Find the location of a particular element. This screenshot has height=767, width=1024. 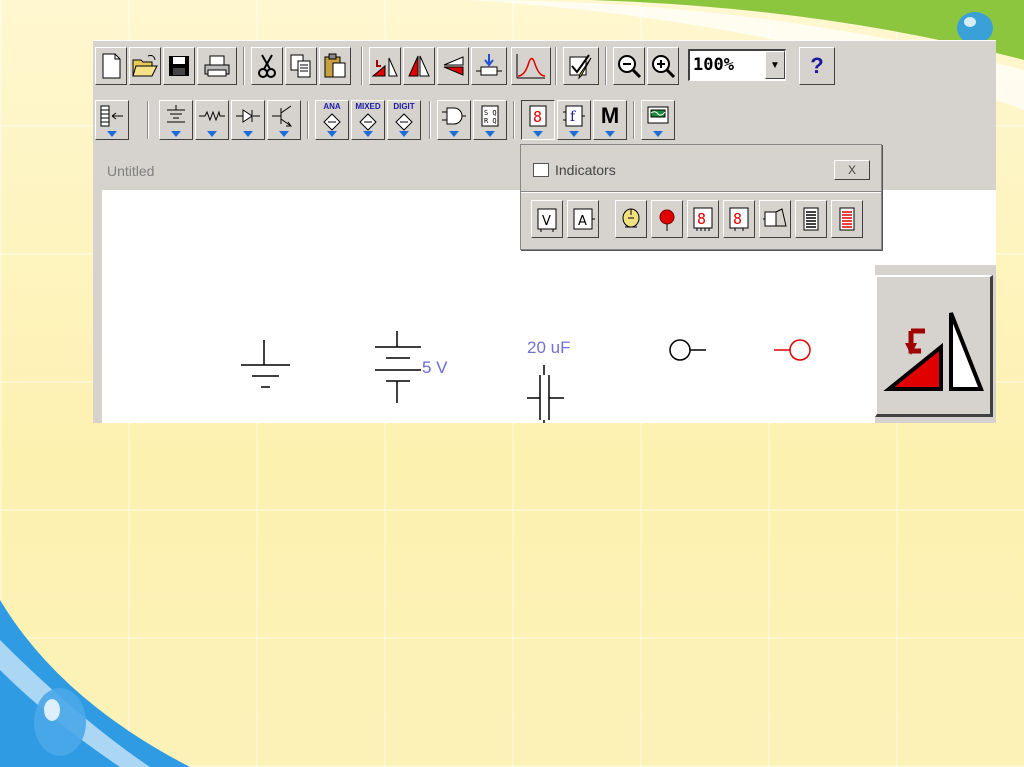

diodes-bin-button is located at coordinates (248, 120).